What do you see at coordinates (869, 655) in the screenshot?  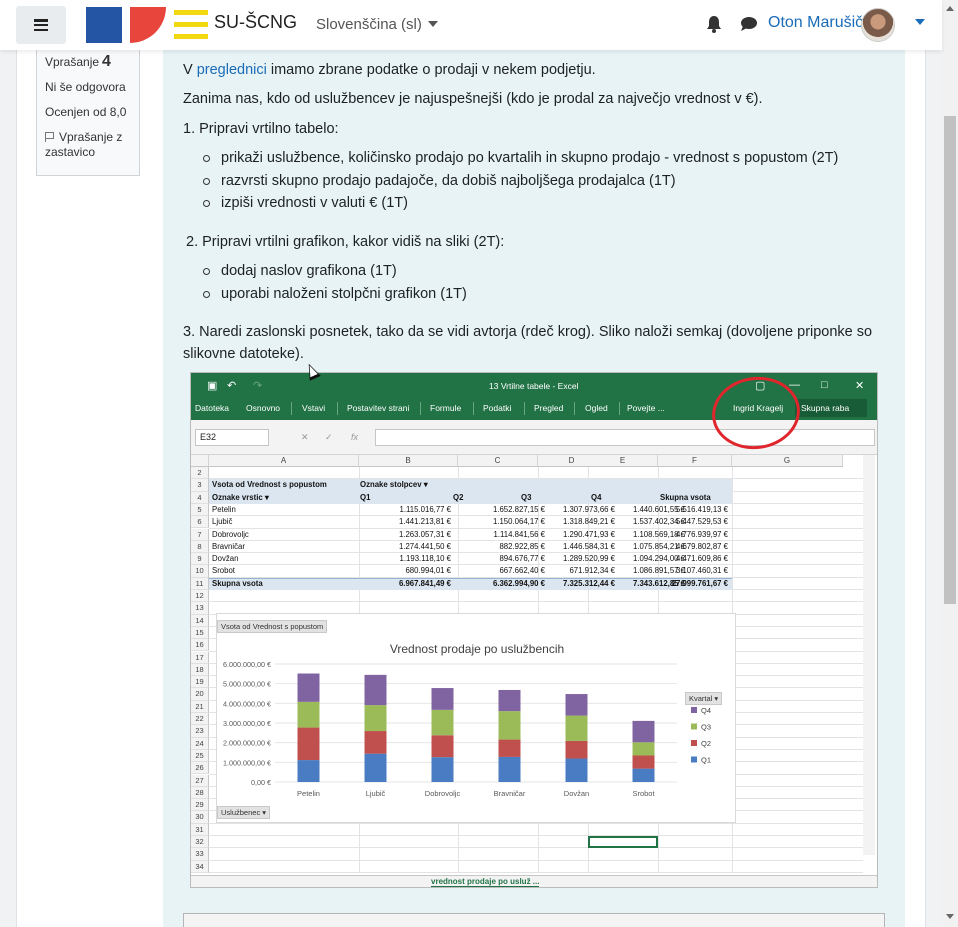 I see `sheet-scrollbar` at bounding box center [869, 655].